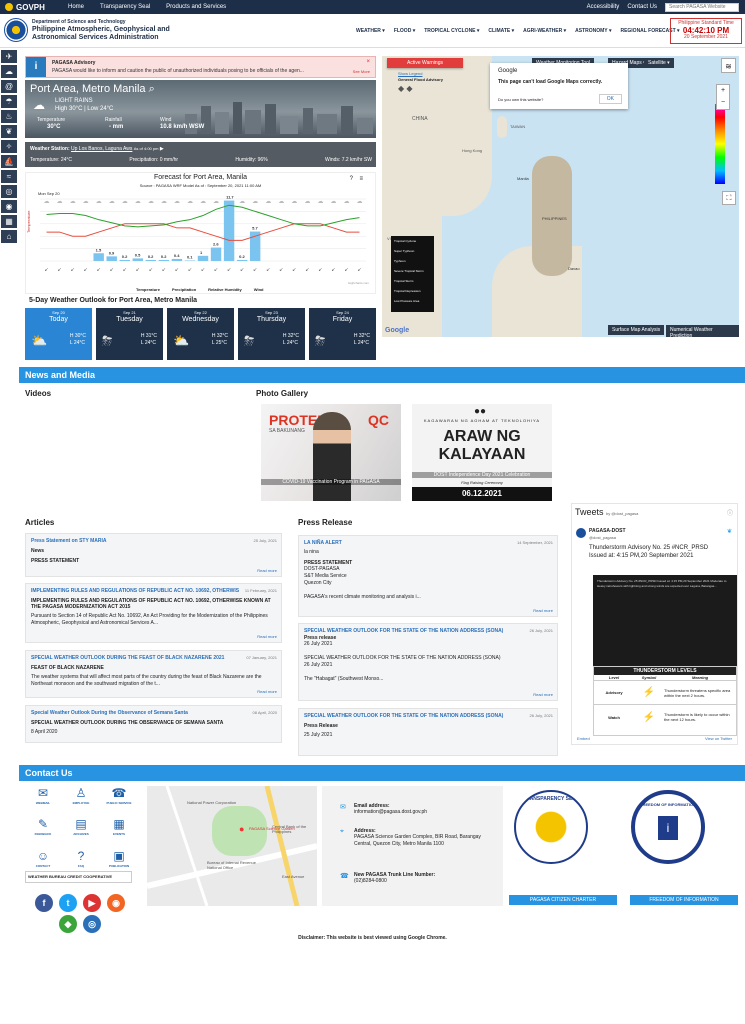 This screenshot has width=745, height=1024. Describe the element at coordinates (9, 86) in the screenshot. I see `cyclone-icon: @` at that location.